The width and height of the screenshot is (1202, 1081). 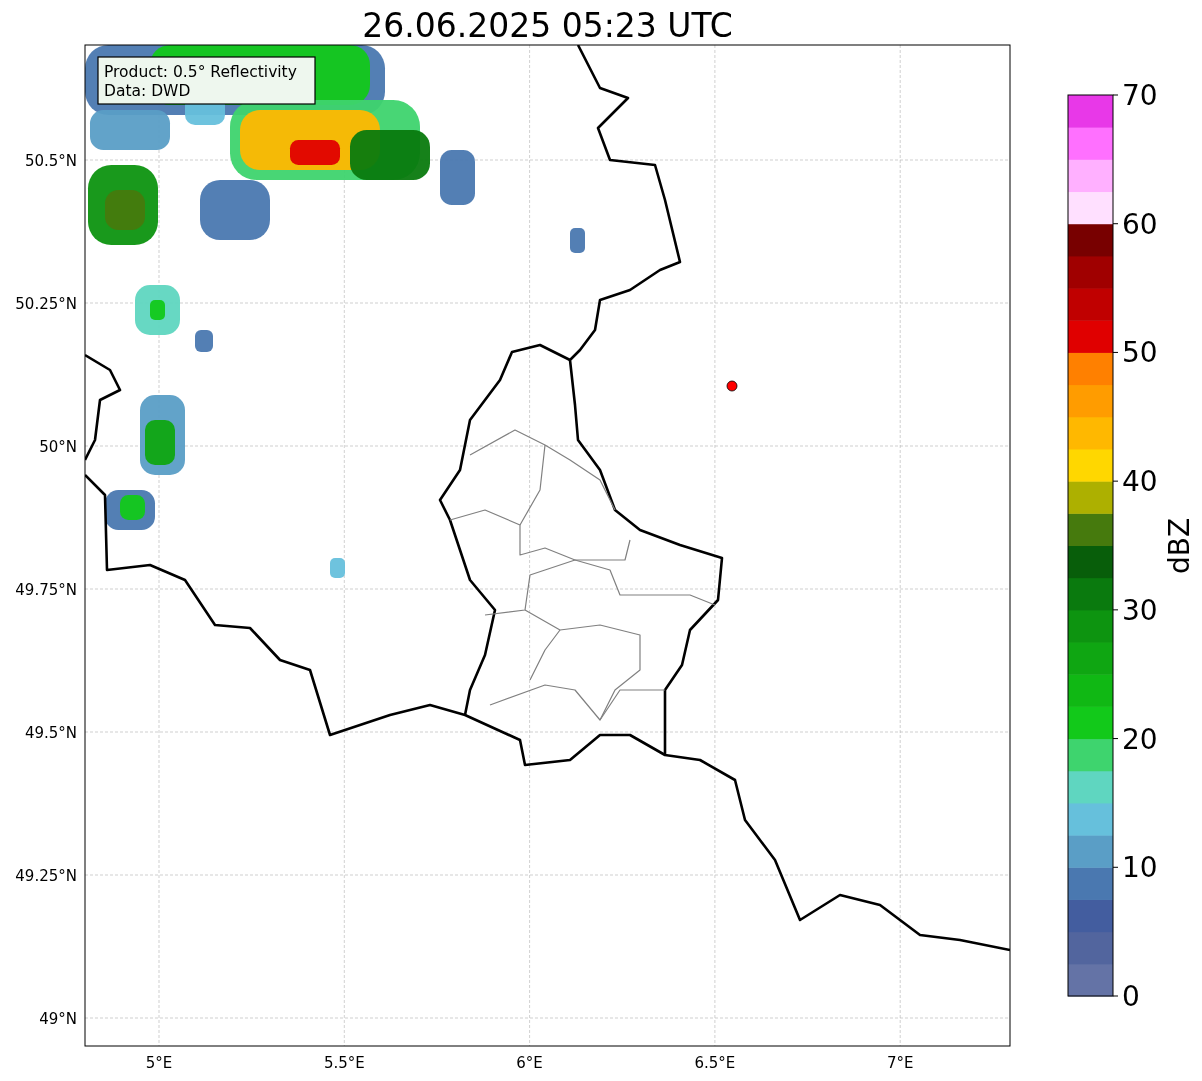 What do you see at coordinates (1131, 996) in the screenshot?
I see `colorbar-tick-label: 0` at bounding box center [1131, 996].